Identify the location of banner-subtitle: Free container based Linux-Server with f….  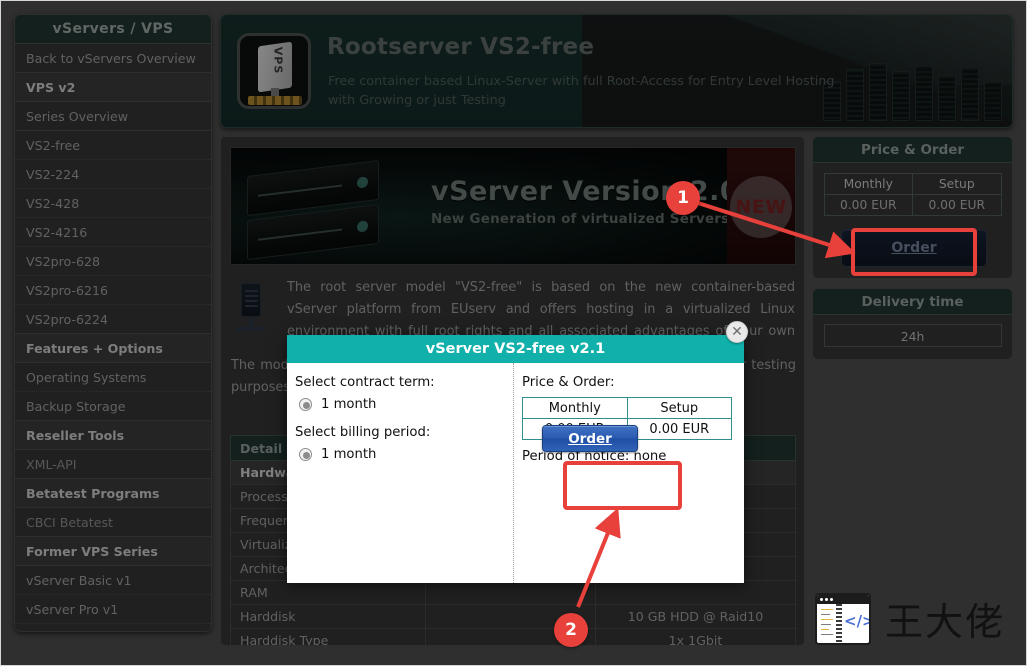
(581, 91).